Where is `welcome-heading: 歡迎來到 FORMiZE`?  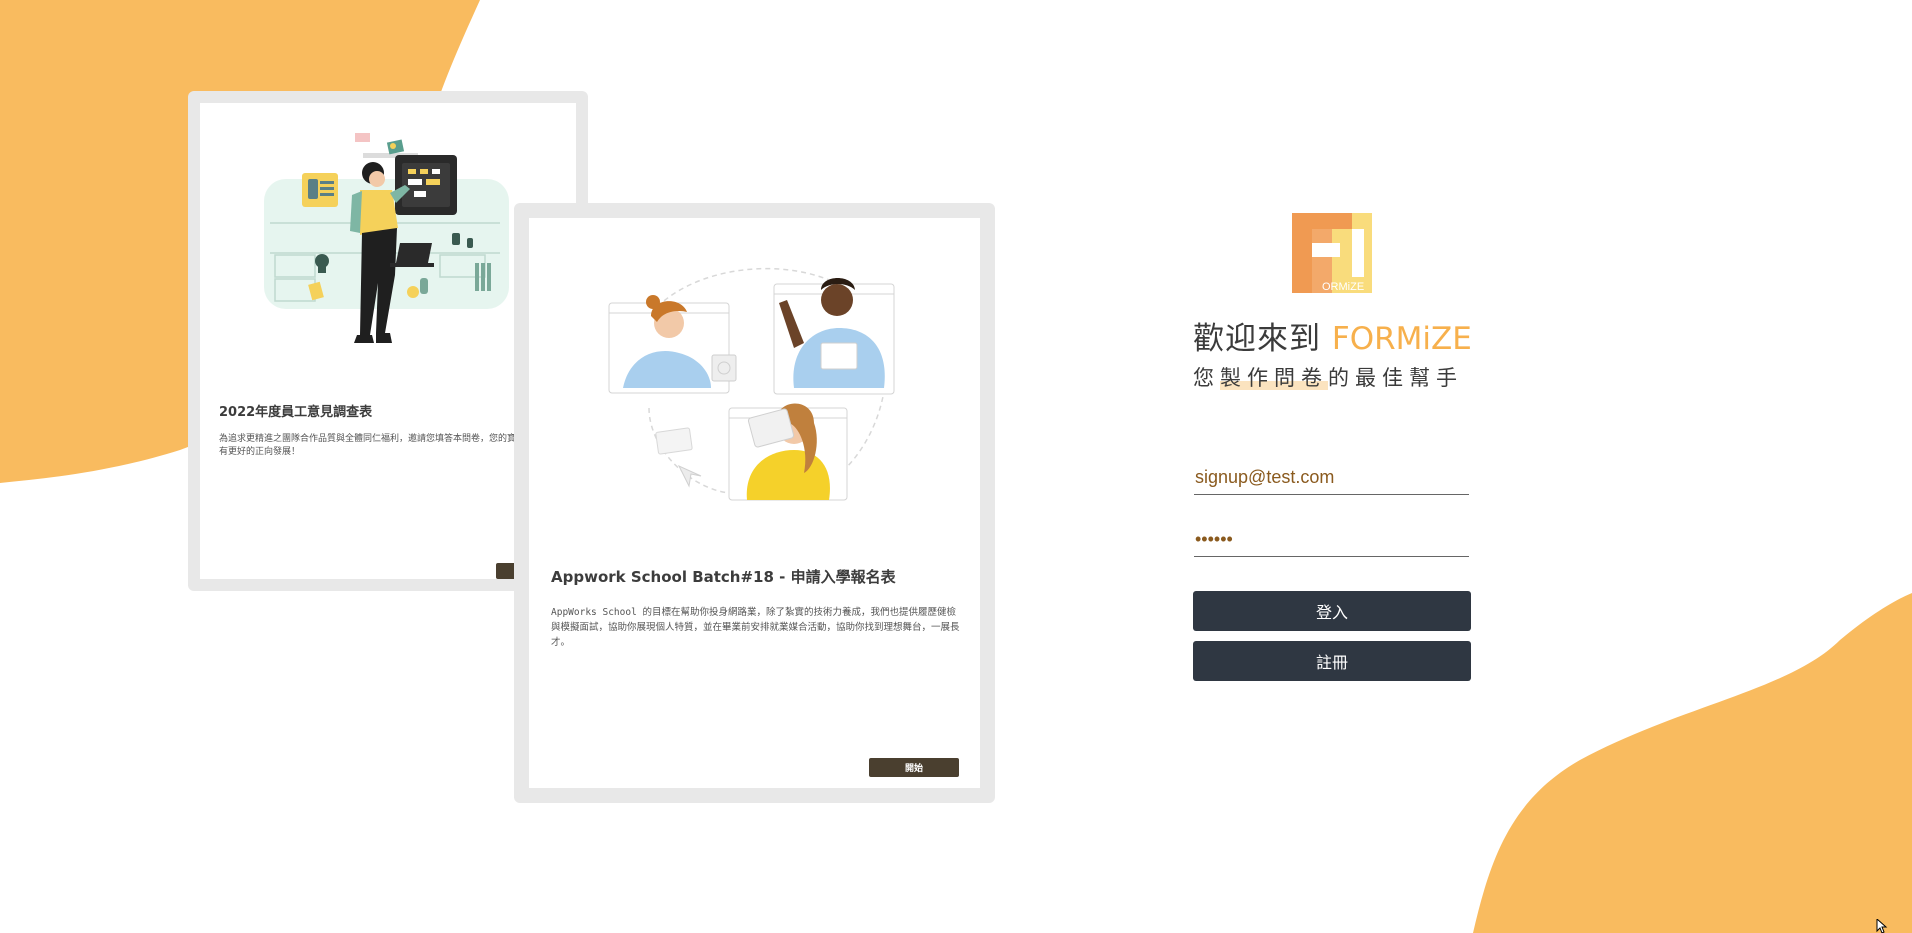 welcome-heading: 歡迎來到 FORMiZE is located at coordinates (1332, 335).